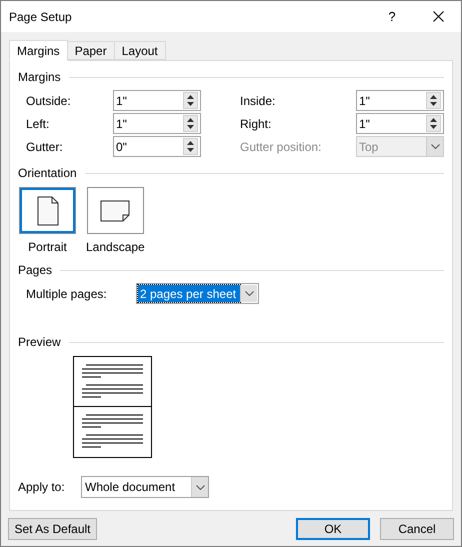  I want to click on section-heading: Orientation, so click(47, 173).